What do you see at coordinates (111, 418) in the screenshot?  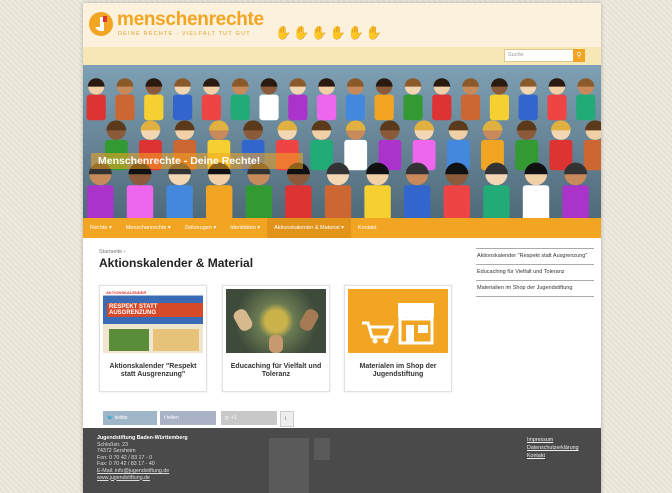 I see `twitter-icon: 🐦` at bounding box center [111, 418].